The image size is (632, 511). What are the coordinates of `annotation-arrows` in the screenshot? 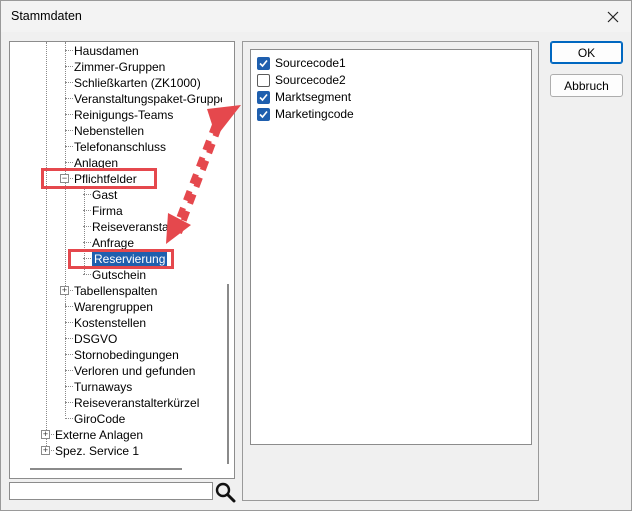 It's located at (203, 174).